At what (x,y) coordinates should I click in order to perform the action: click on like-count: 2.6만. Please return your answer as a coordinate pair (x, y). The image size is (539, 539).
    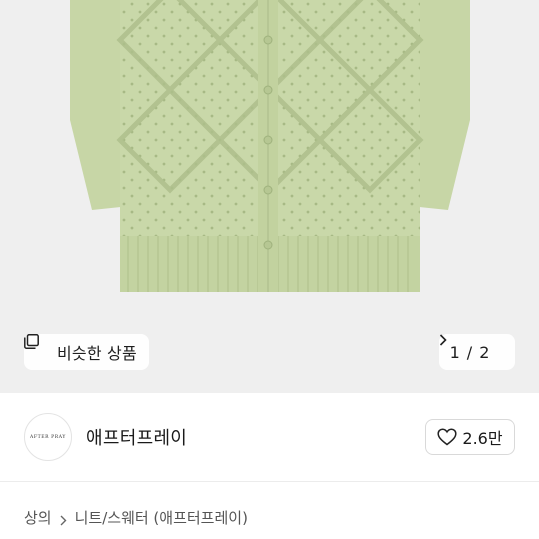
    Looking at the image, I should click on (482, 438).